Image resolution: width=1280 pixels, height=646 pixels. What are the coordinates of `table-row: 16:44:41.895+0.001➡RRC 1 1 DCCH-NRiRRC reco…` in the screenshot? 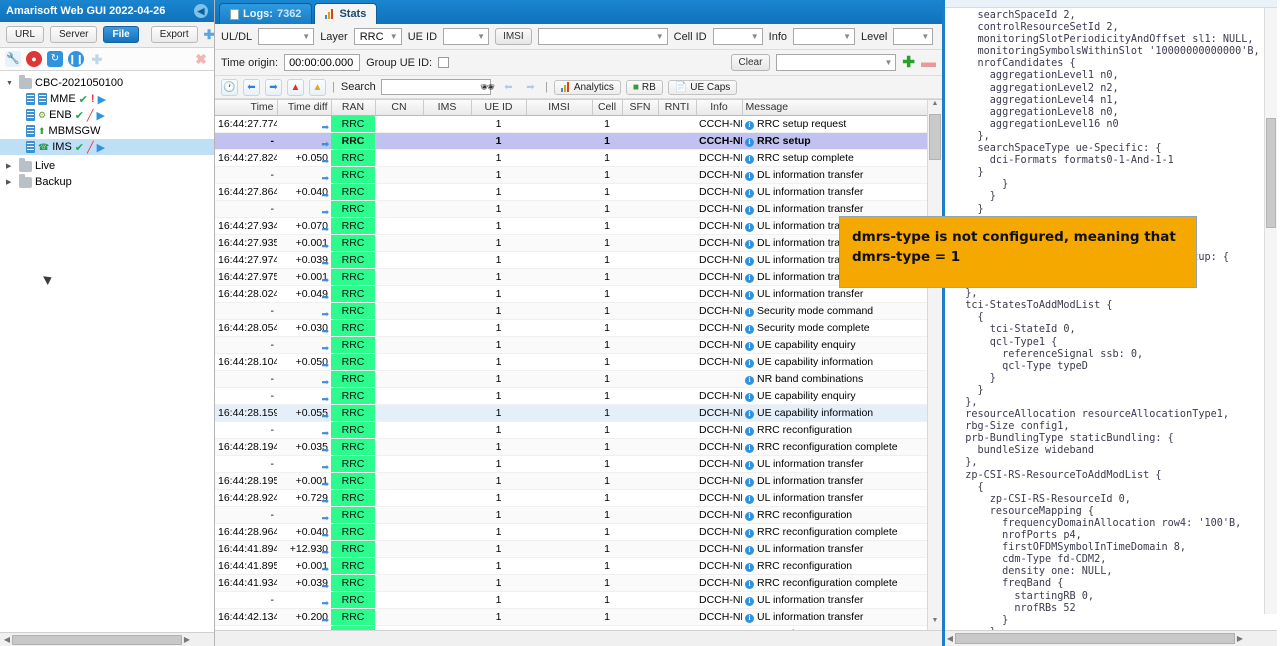 It's located at (571, 566).